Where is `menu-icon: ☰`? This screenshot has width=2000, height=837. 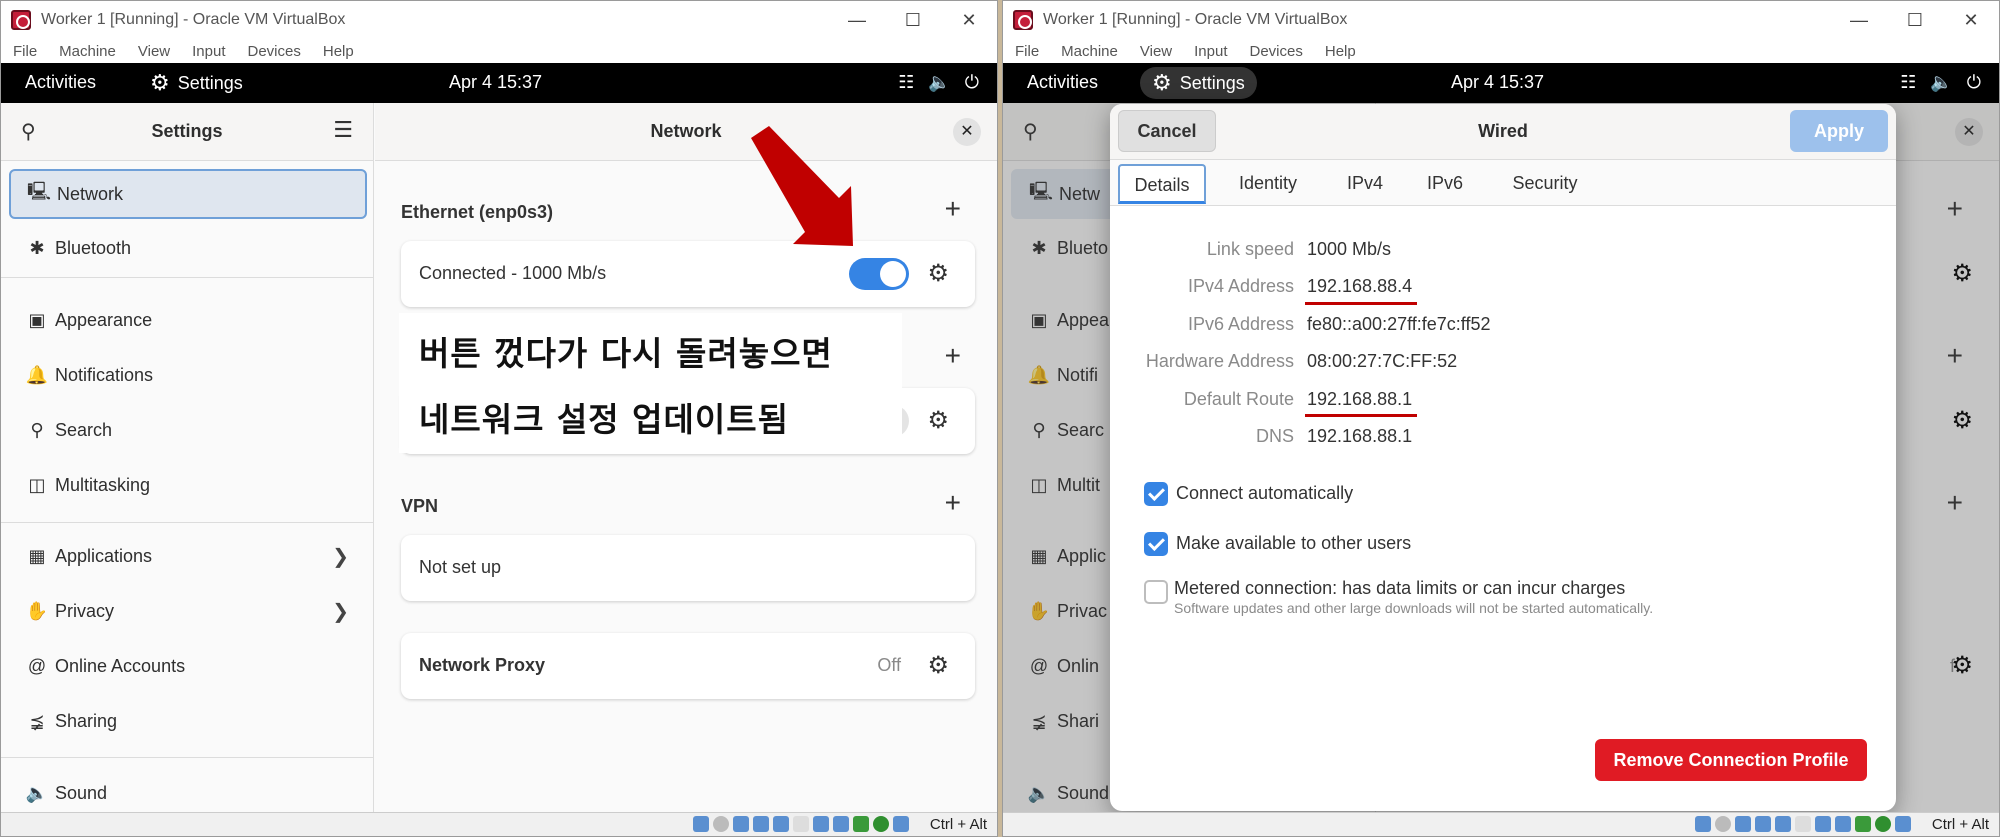 menu-icon: ☰ is located at coordinates (343, 130).